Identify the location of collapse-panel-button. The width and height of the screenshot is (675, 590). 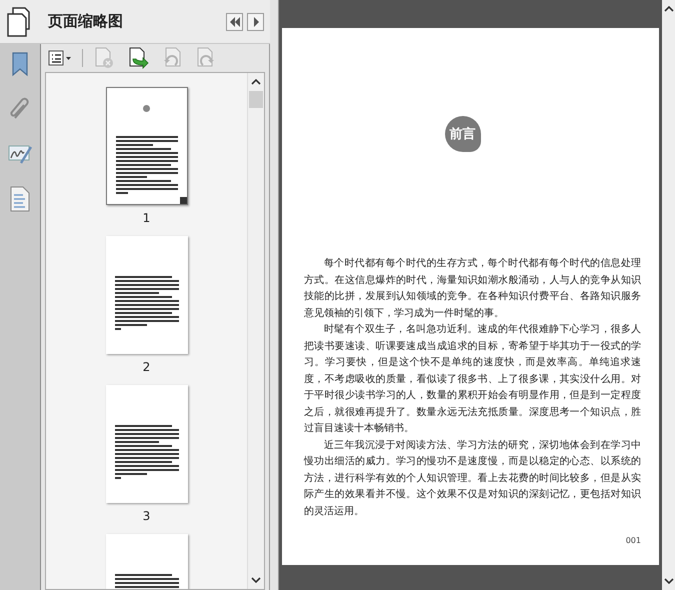
(234, 21).